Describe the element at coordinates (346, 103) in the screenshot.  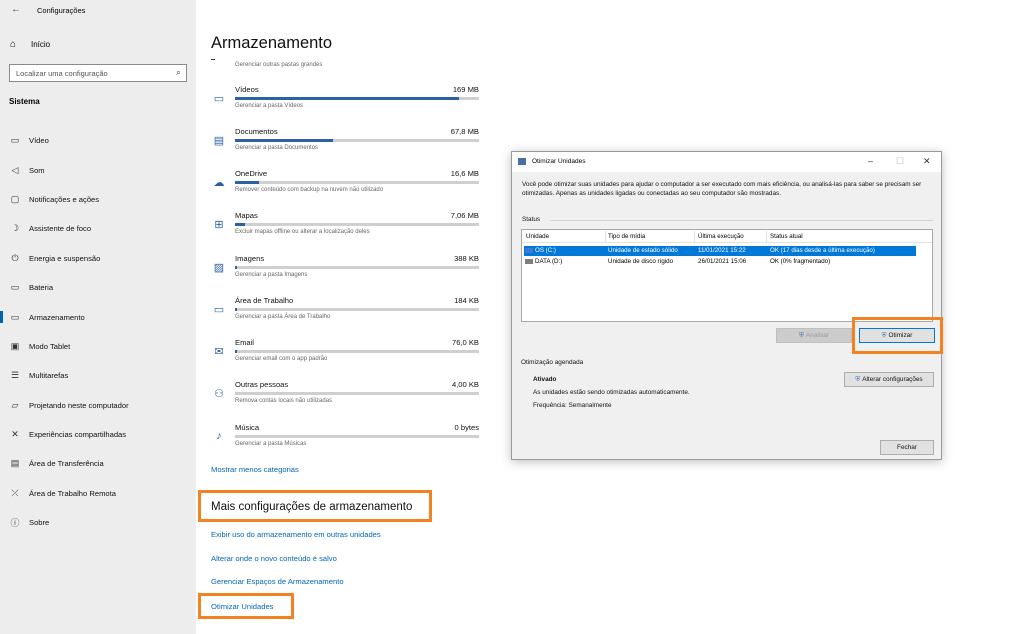
I see `category-videos: ▭ Vídeos 169 MB Gerenciar a pasta Vídeos` at that location.